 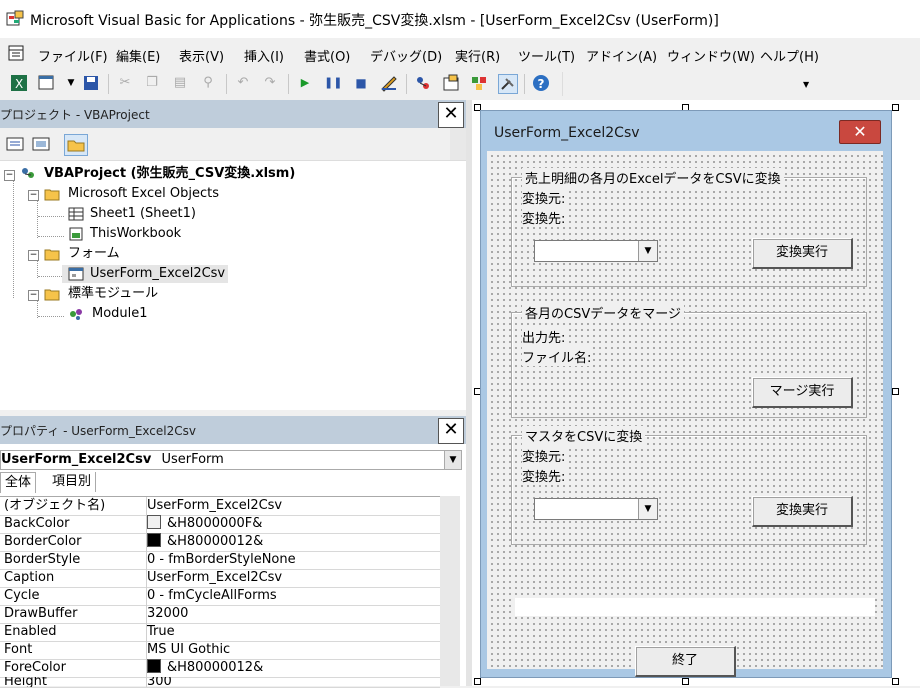 I want to click on view-code-icon, so click(x=15, y=144).